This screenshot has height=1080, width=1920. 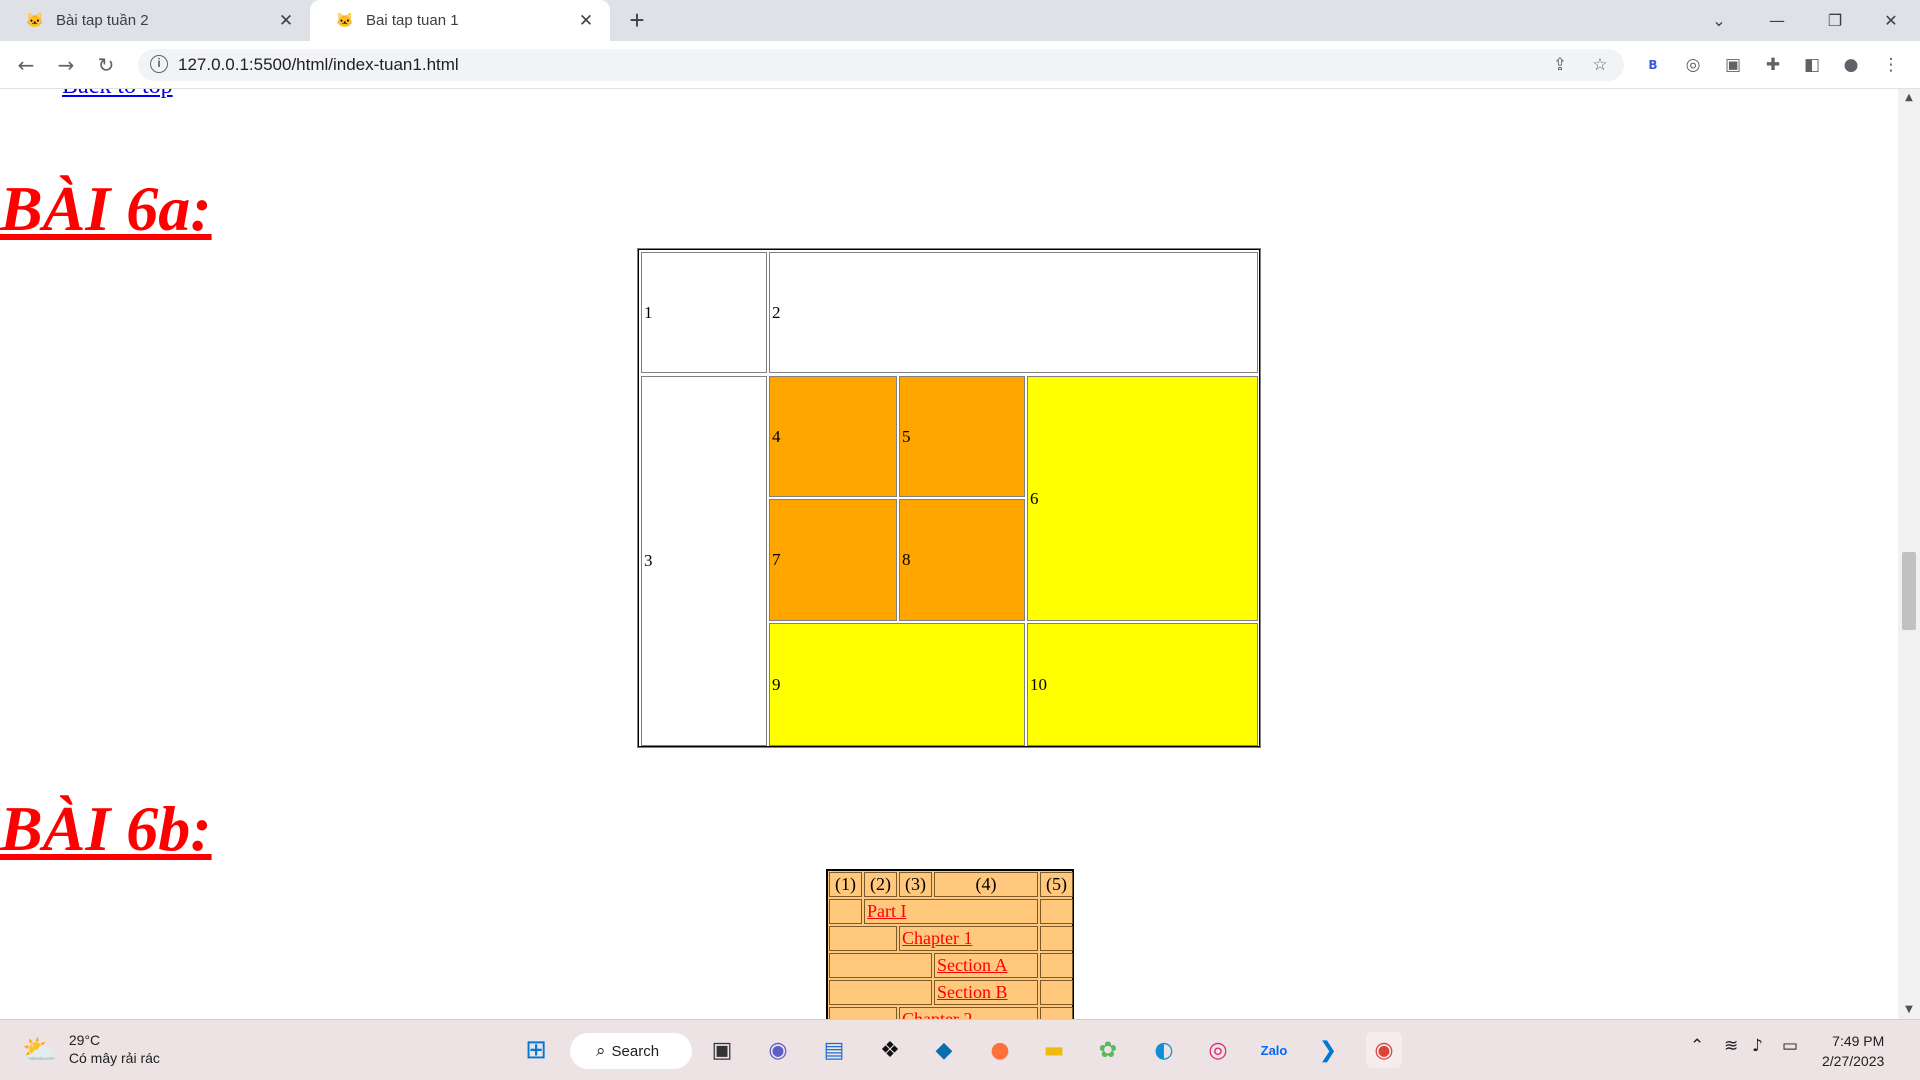 What do you see at coordinates (1835, 20) in the screenshot?
I see `restore-button: ❐` at bounding box center [1835, 20].